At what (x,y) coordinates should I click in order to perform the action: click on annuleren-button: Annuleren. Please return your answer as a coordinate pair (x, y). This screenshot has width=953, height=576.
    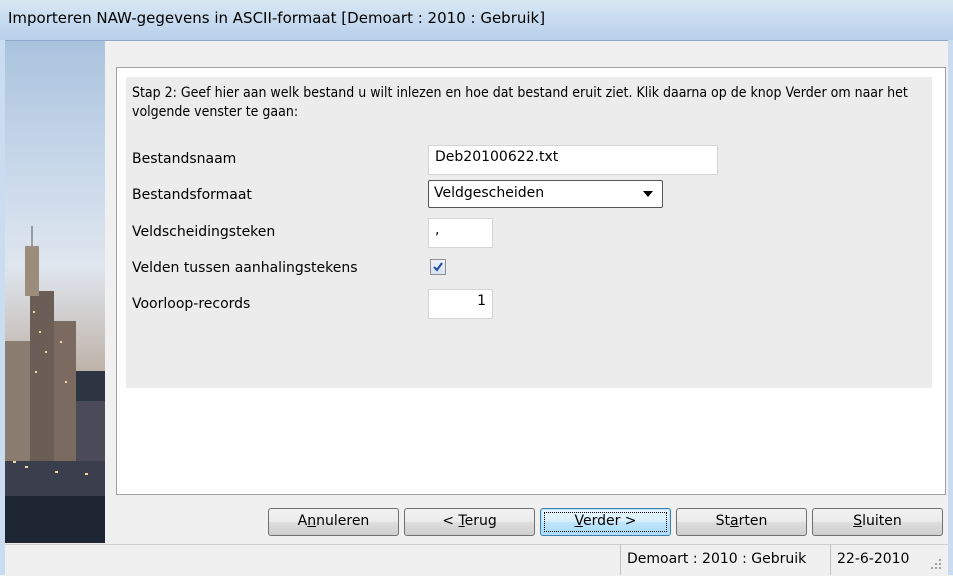
    Looking at the image, I should click on (333, 522).